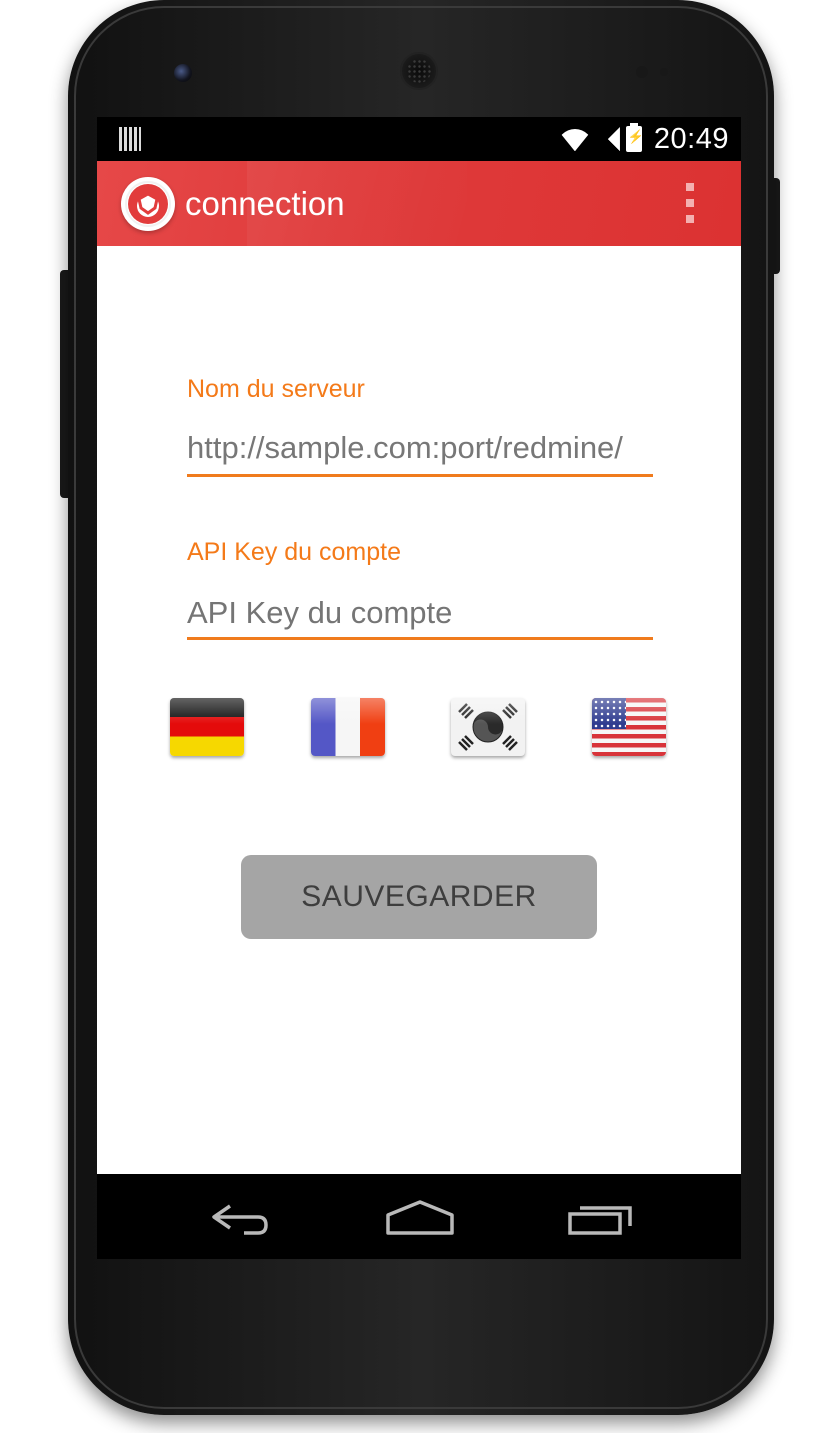 The height and width of the screenshot is (1433, 840). I want to click on redmine-logo-icon, so click(148, 204).